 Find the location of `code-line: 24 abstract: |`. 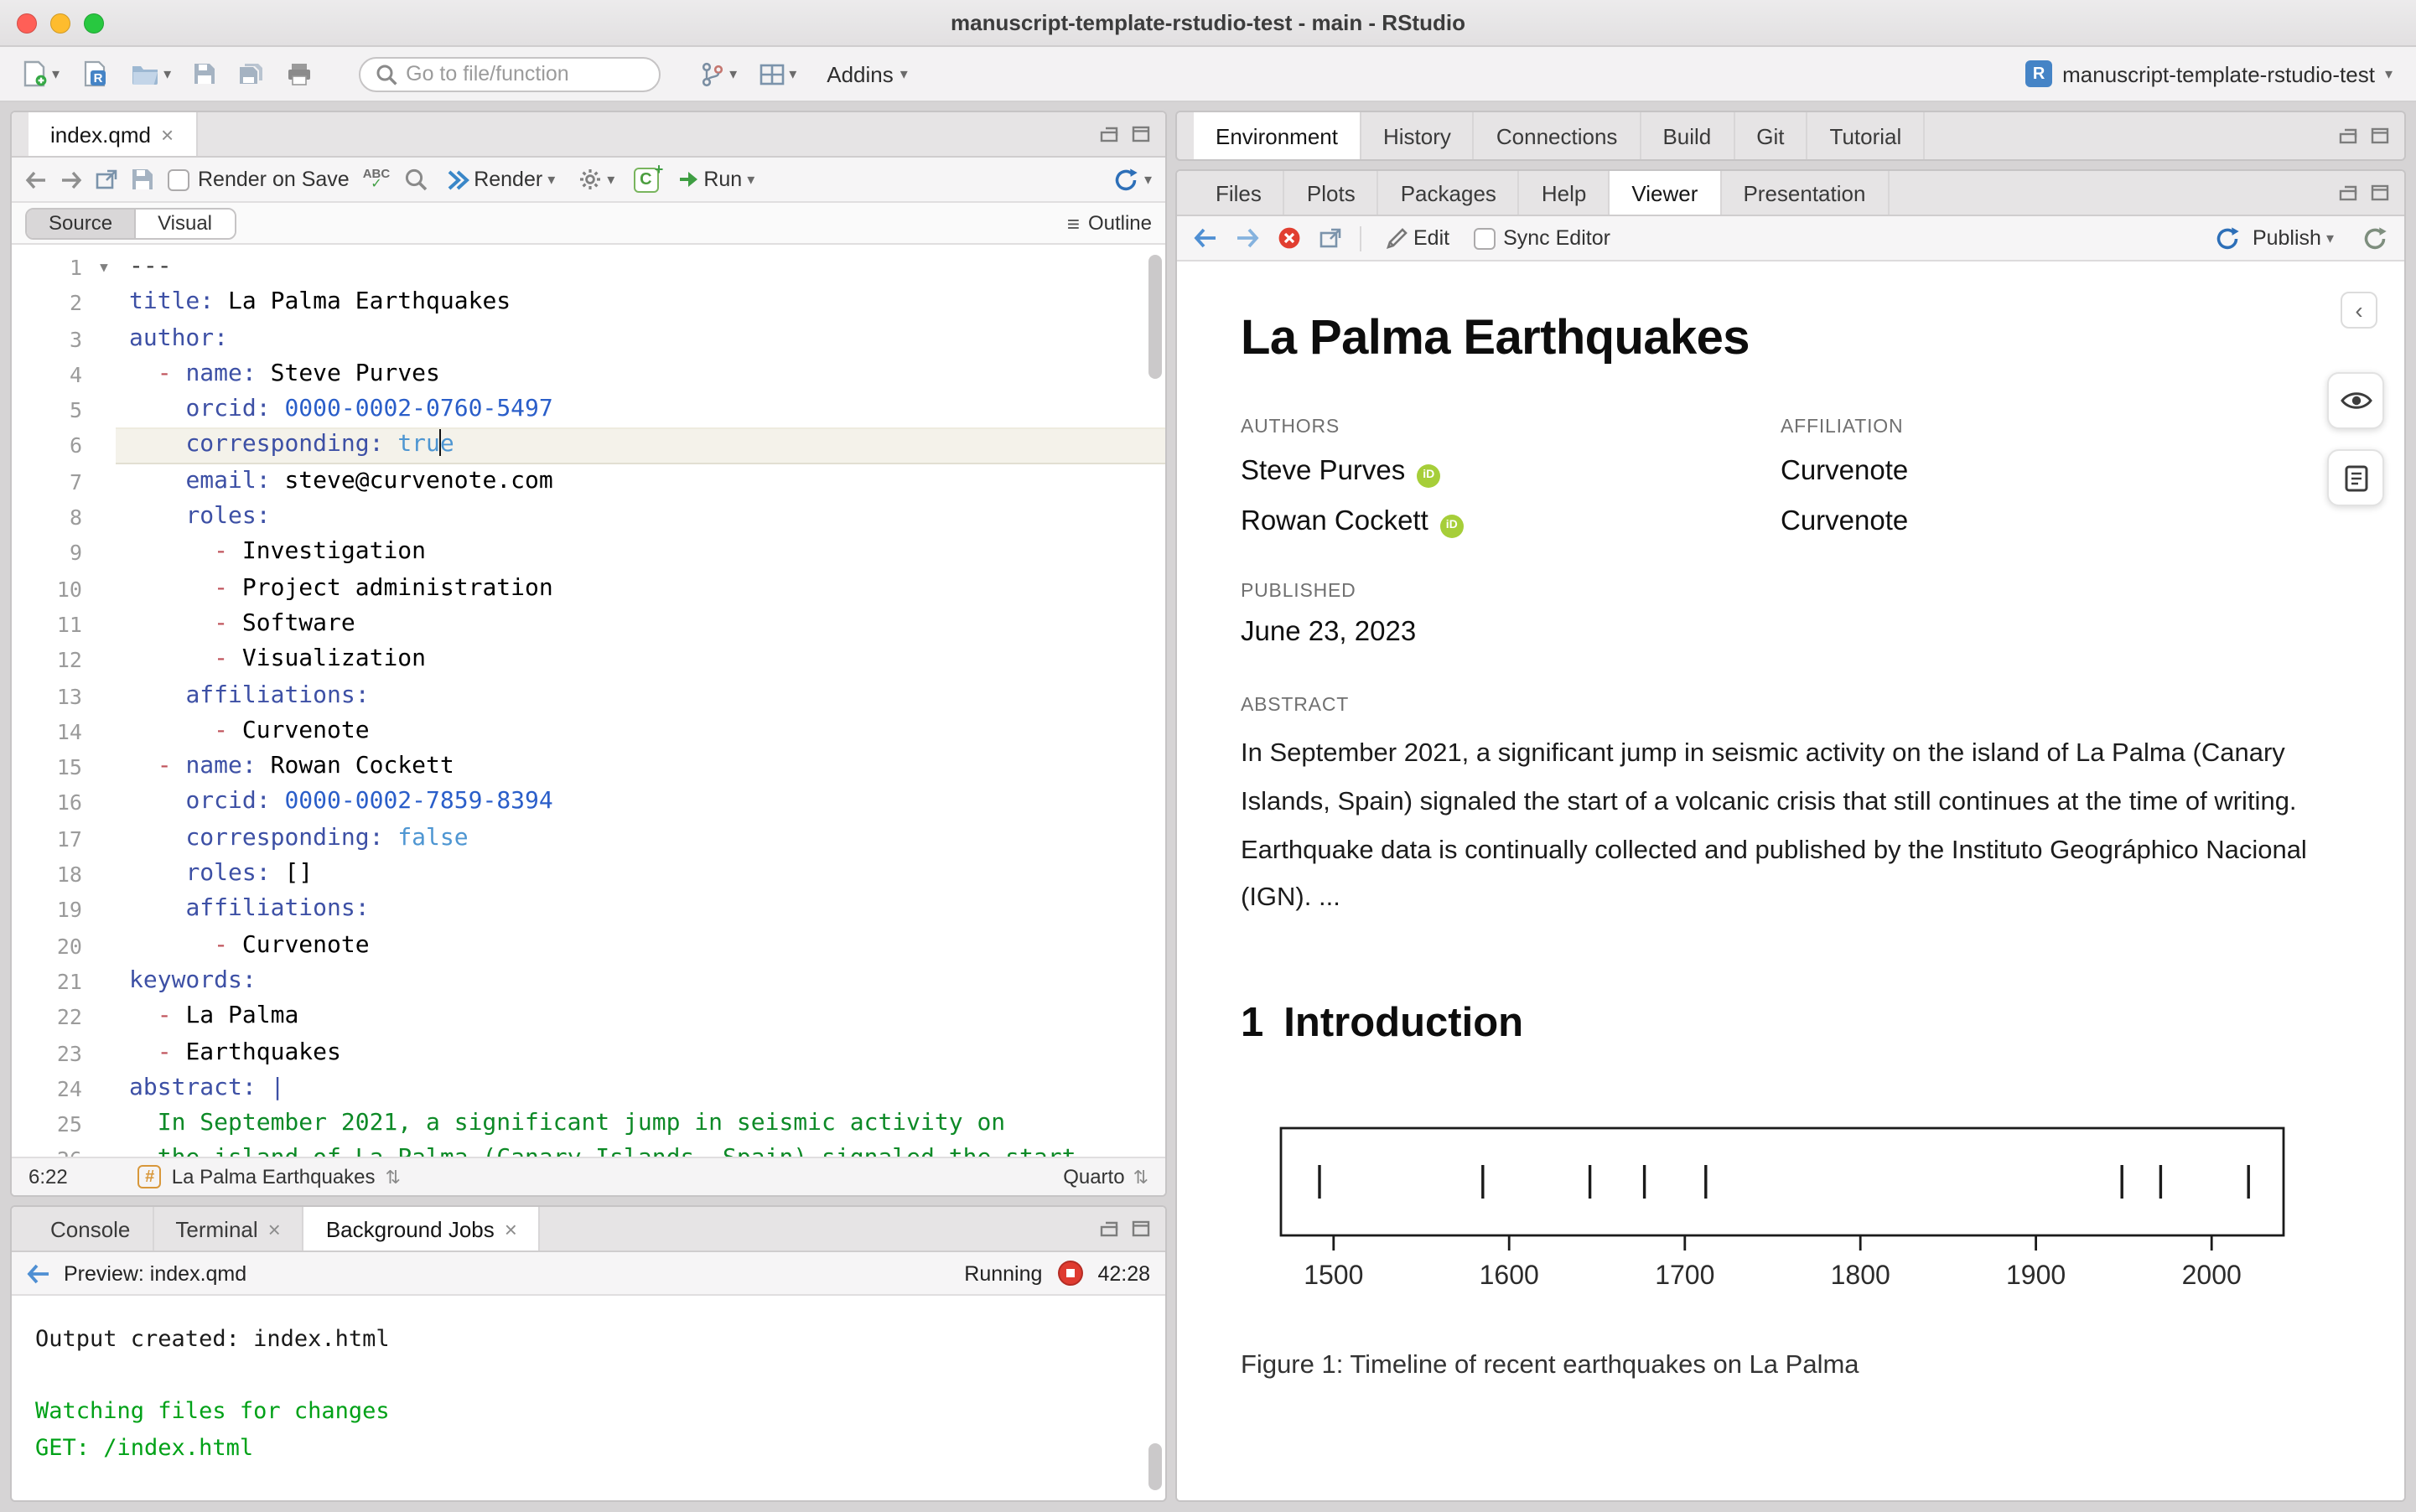

code-line: 24 abstract: | is located at coordinates (588, 1089).